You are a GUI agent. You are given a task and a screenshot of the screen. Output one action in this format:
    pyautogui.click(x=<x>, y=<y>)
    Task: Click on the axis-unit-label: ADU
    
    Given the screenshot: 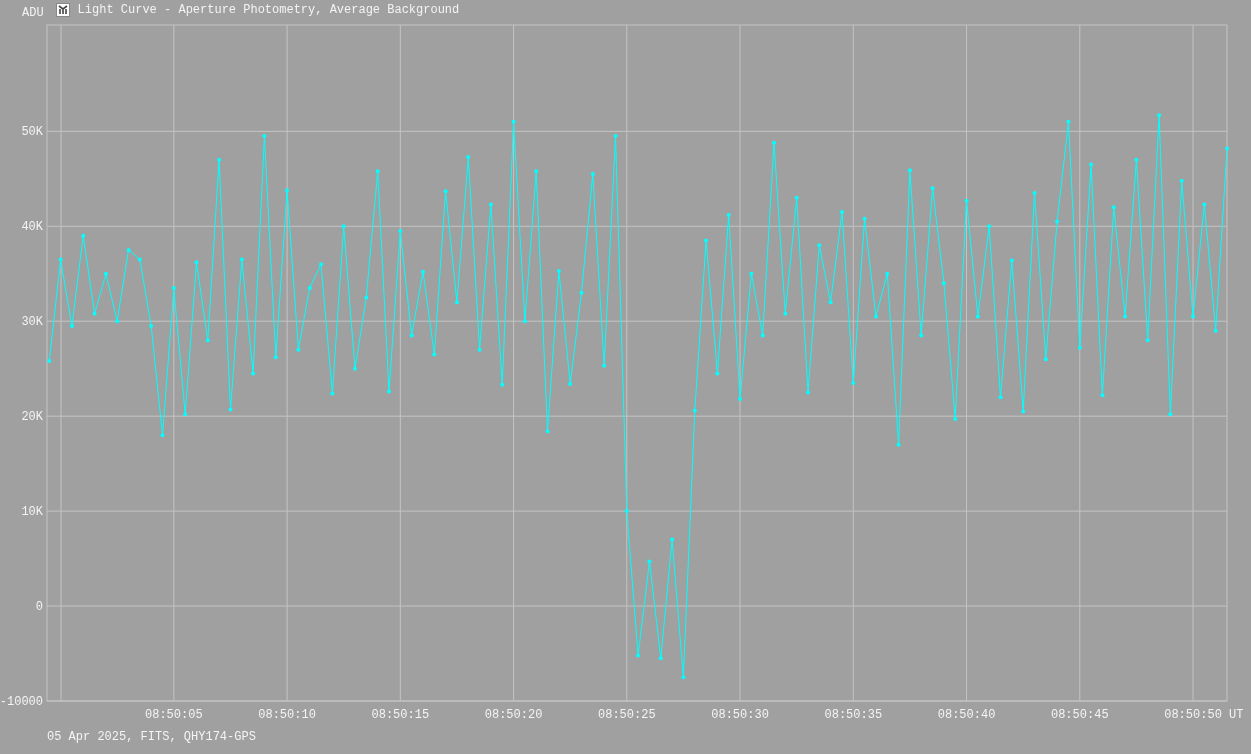 What is the action you would take?
    pyautogui.click(x=33, y=13)
    